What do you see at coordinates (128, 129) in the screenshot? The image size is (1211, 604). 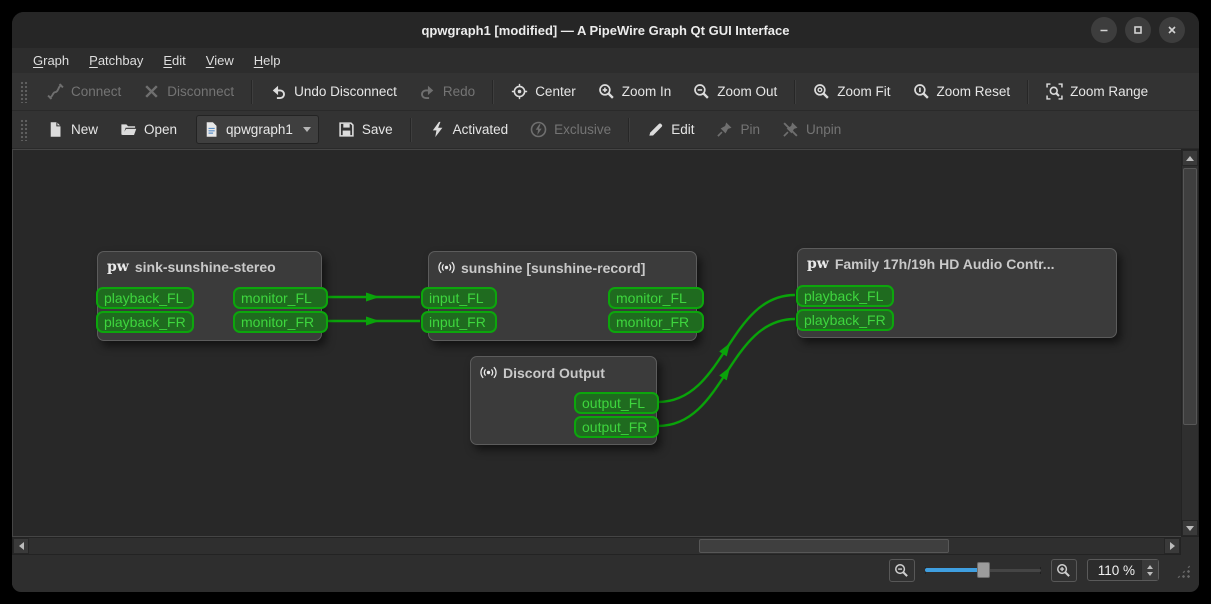 I see `open-folder-icon` at bounding box center [128, 129].